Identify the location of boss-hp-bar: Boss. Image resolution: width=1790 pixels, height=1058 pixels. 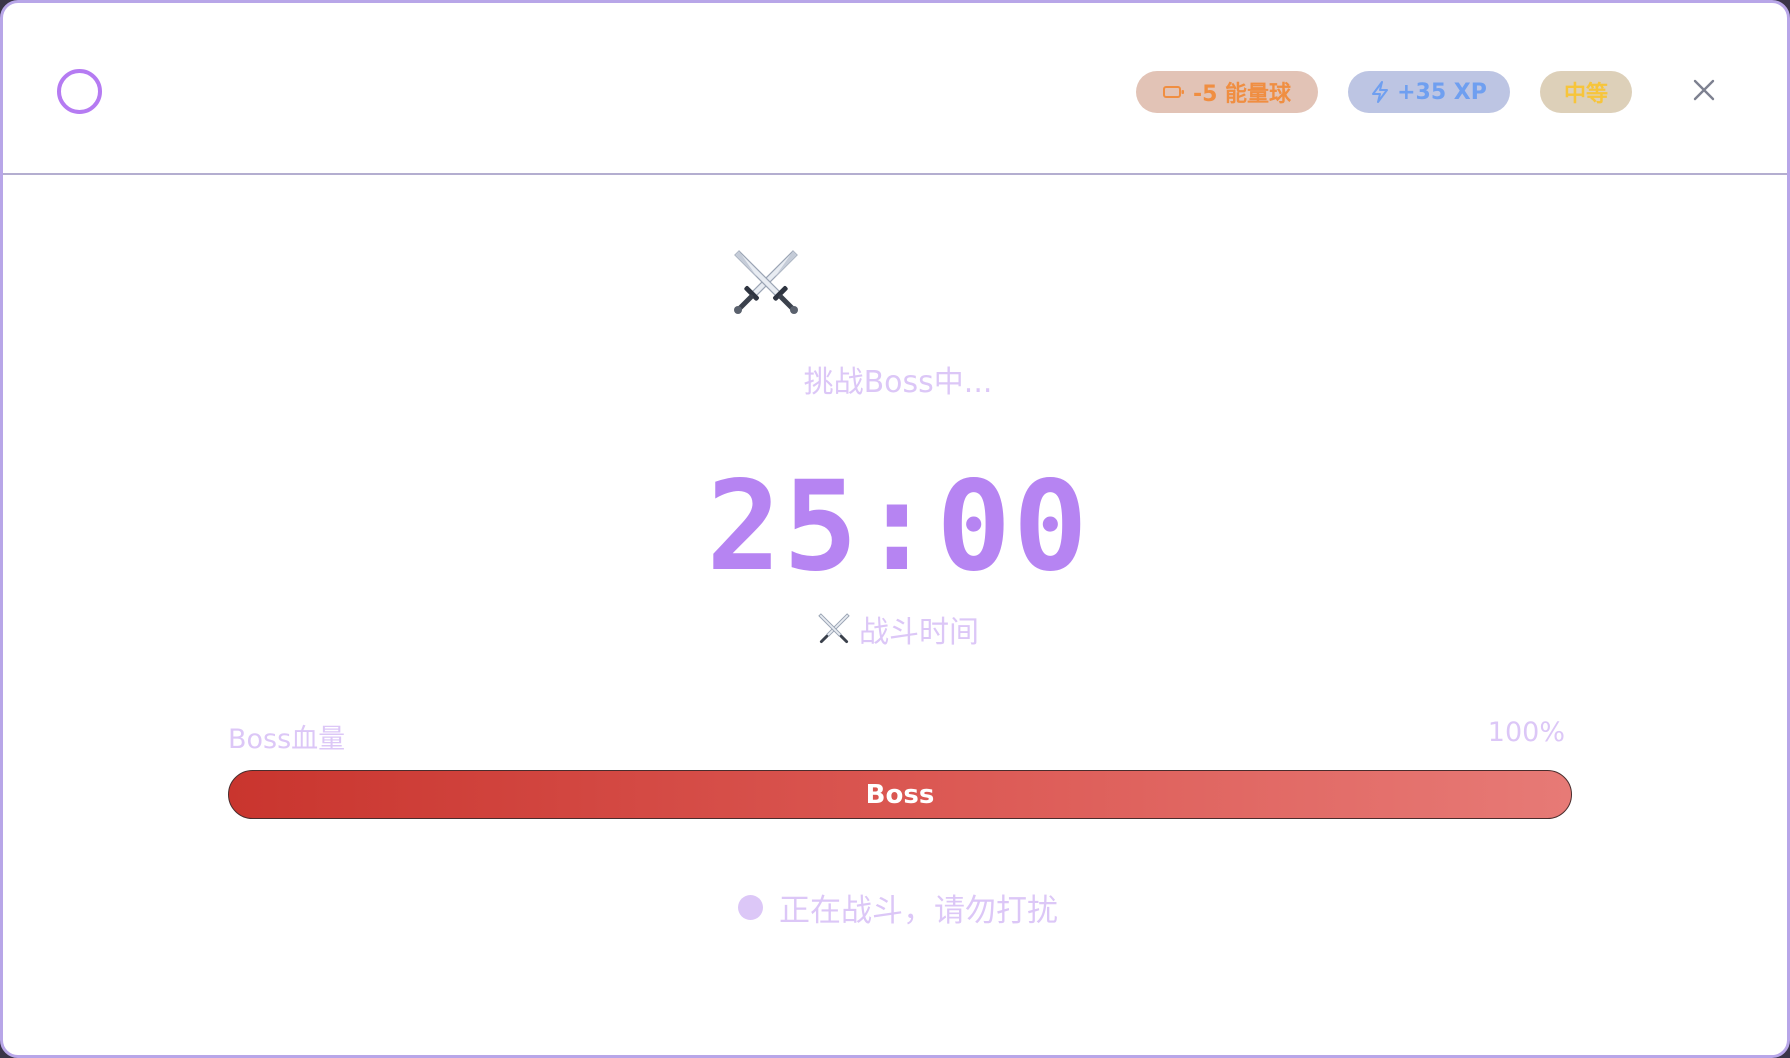
(900, 794).